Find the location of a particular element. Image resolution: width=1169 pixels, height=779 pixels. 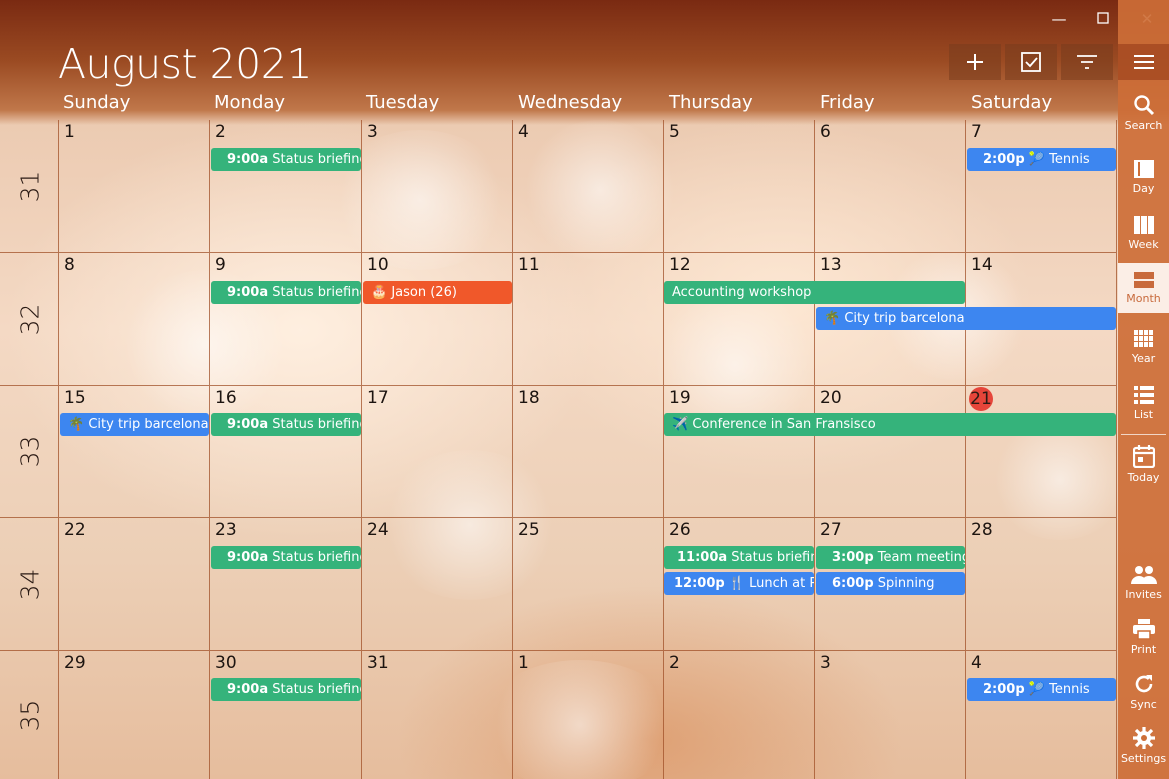

day-cell: 22 is located at coordinates (134, 584).